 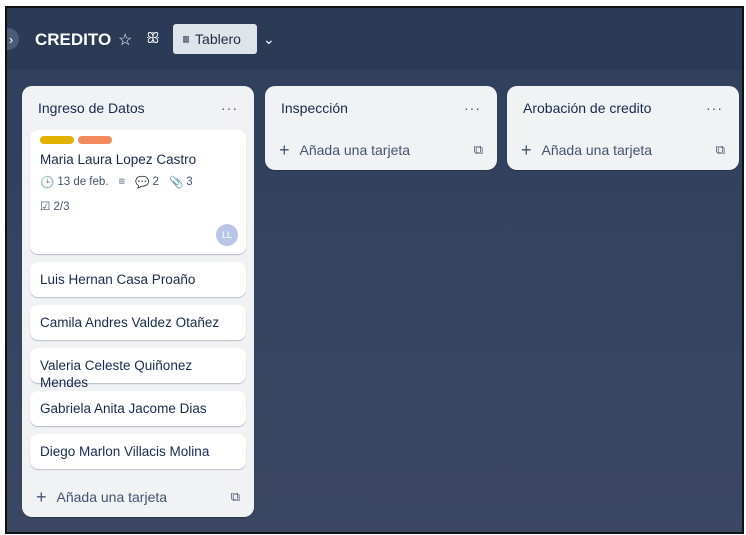 What do you see at coordinates (61, 207) in the screenshot?
I see `checklist-count: 2/3` at bounding box center [61, 207].